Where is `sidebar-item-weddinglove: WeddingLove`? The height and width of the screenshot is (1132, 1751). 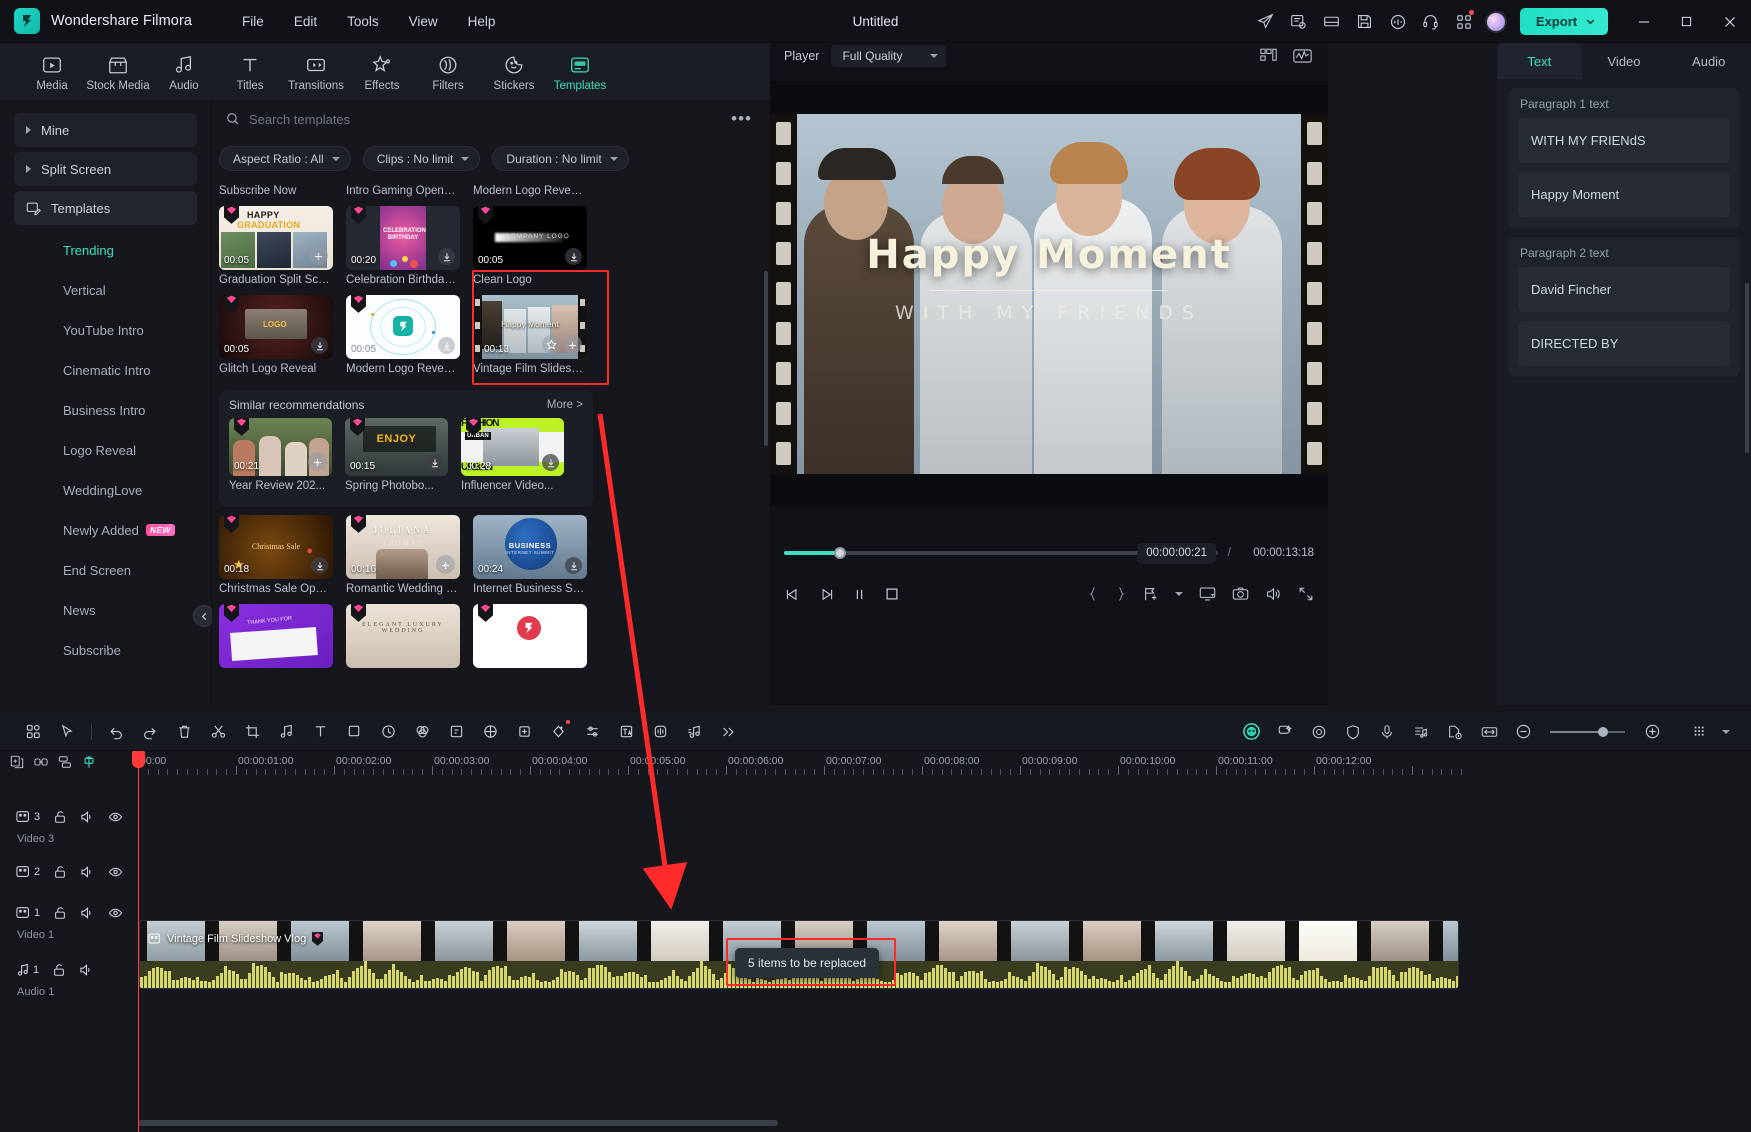 sidebar-item-weddinglove: WeddingLove is located at coordinates (105, 490).